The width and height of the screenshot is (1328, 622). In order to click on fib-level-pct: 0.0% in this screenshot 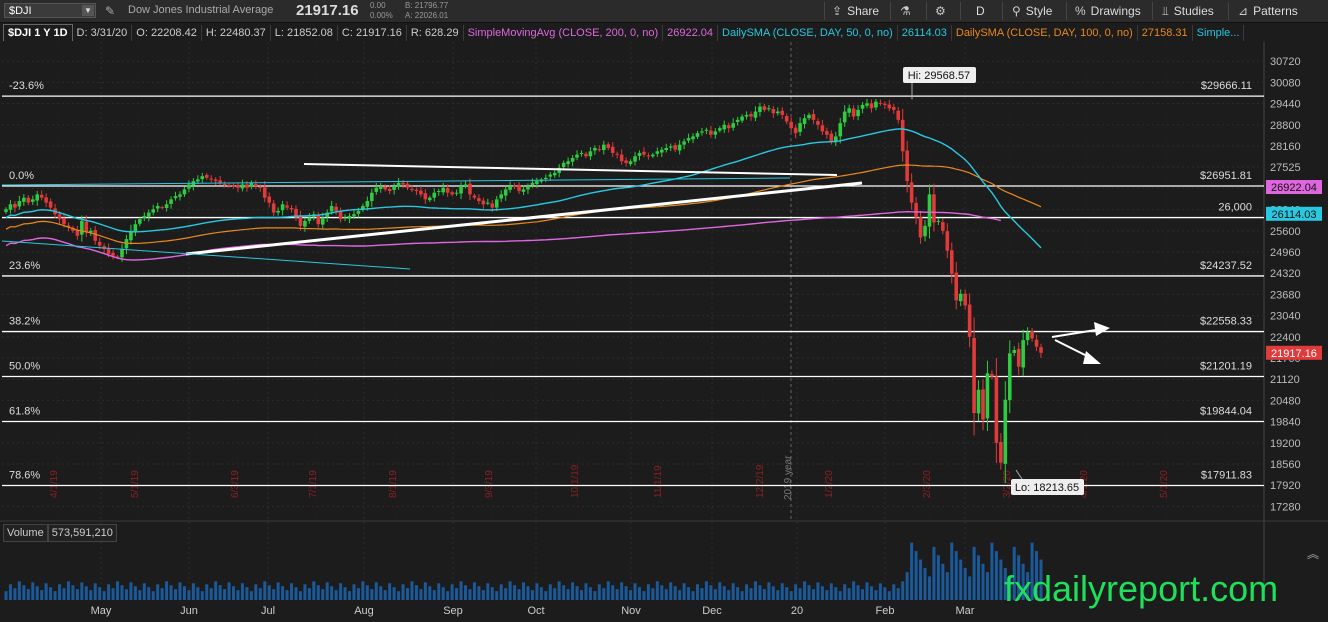, I will do `click(21, 176)`.